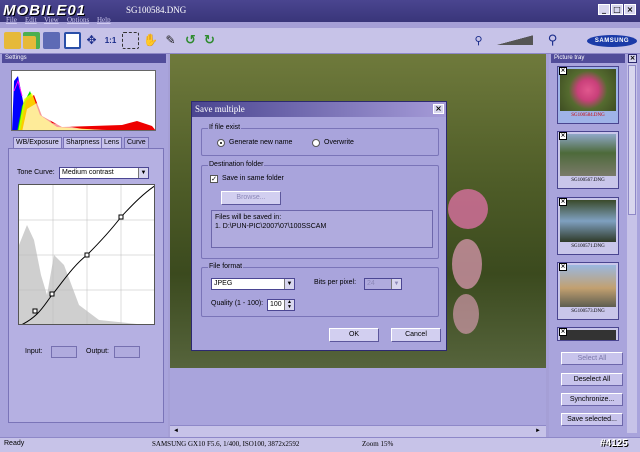 The height and width of the screenshot is (452, 640). Describe the element at coordinates (617, 9) in the screenshot. I see `maximize-button: □` at that location.